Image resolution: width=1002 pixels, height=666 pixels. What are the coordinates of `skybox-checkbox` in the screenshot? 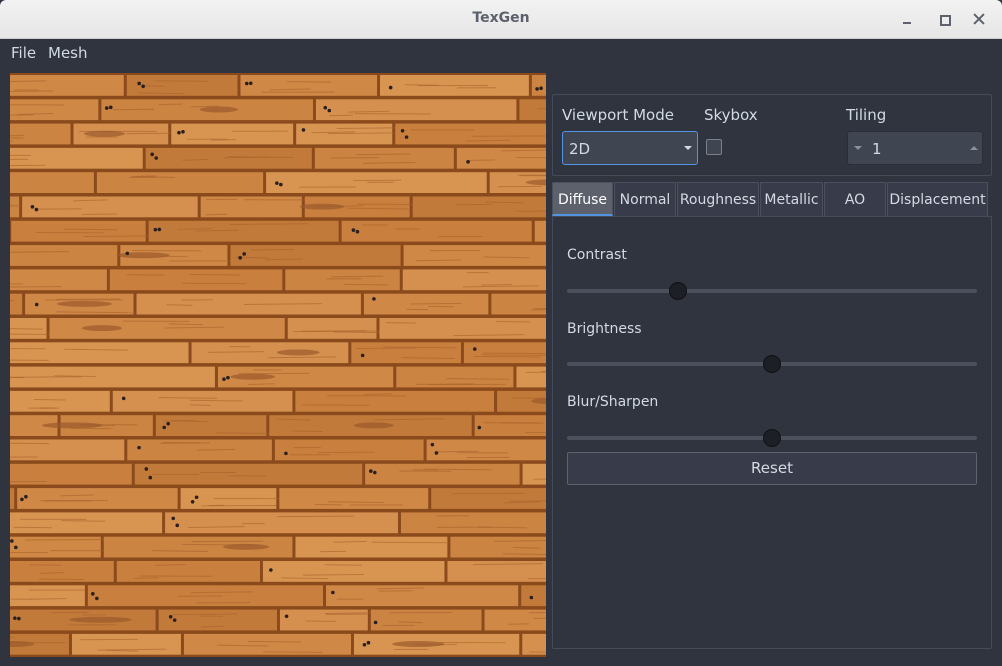 It's located at (714, 147).